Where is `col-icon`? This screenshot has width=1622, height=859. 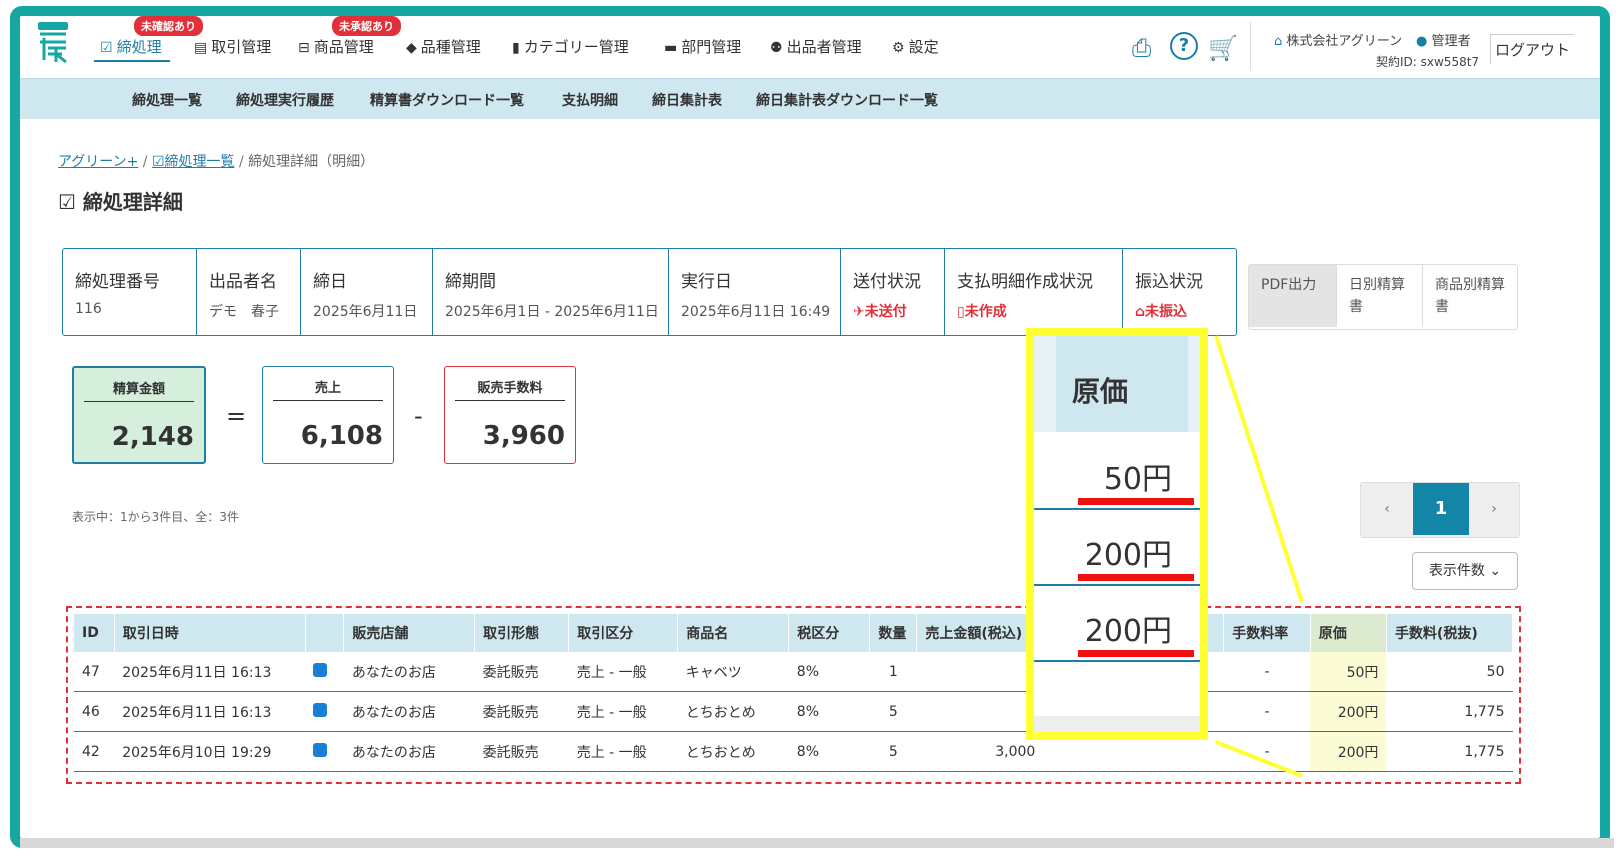
col-icon is located at coordinates (325, 633).